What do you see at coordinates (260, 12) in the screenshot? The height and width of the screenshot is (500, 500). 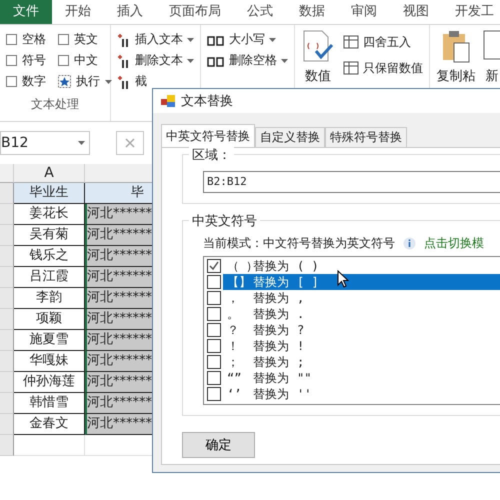 I see `ribbon-tab: 公式` at bounding box center [260, 12].